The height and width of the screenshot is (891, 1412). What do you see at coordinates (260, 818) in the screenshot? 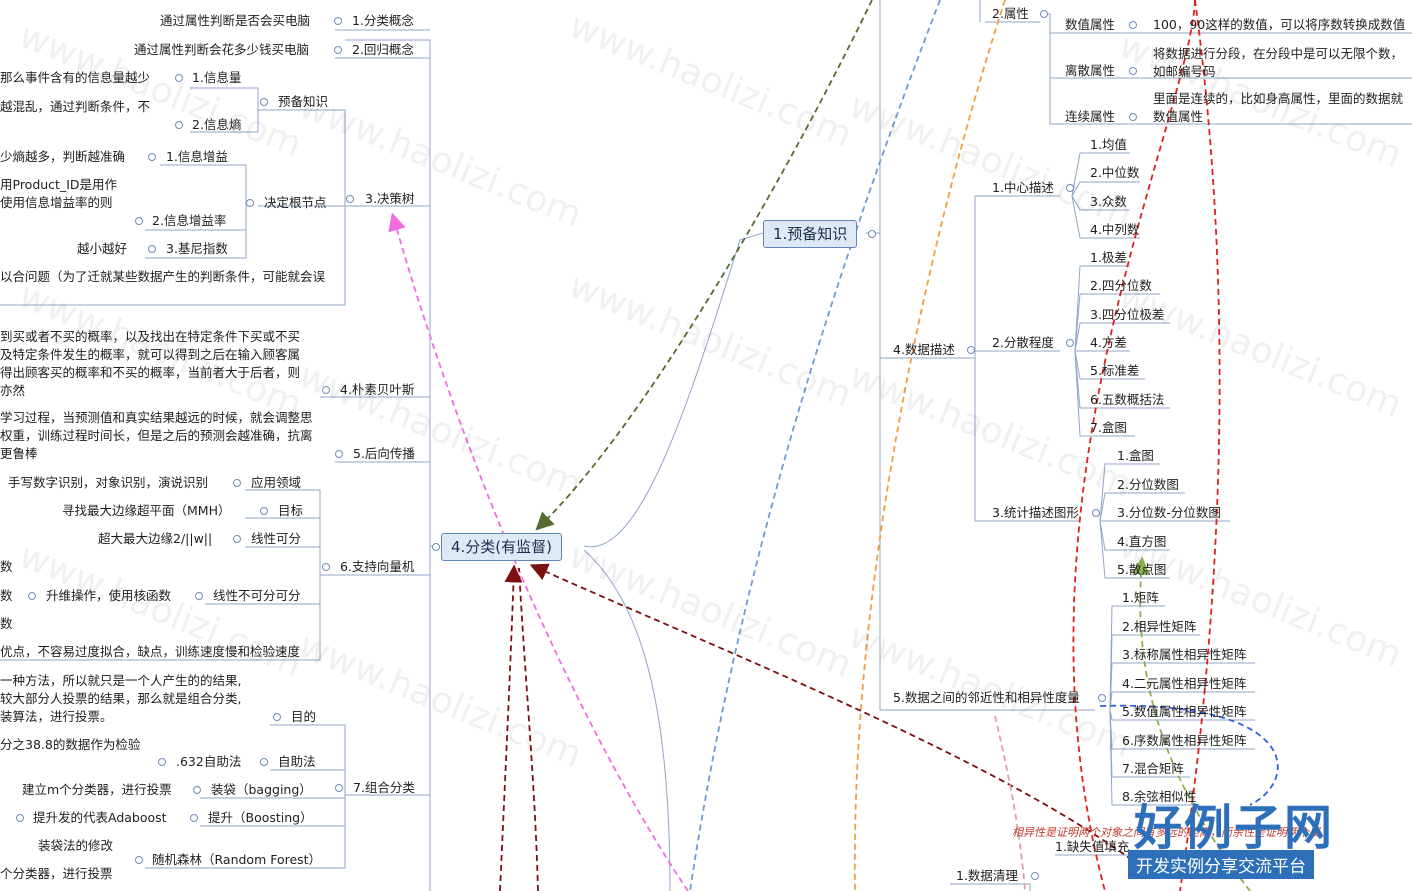
I see `topic-boosting: 提升（Boosting）` at bounding box center [260, 818].